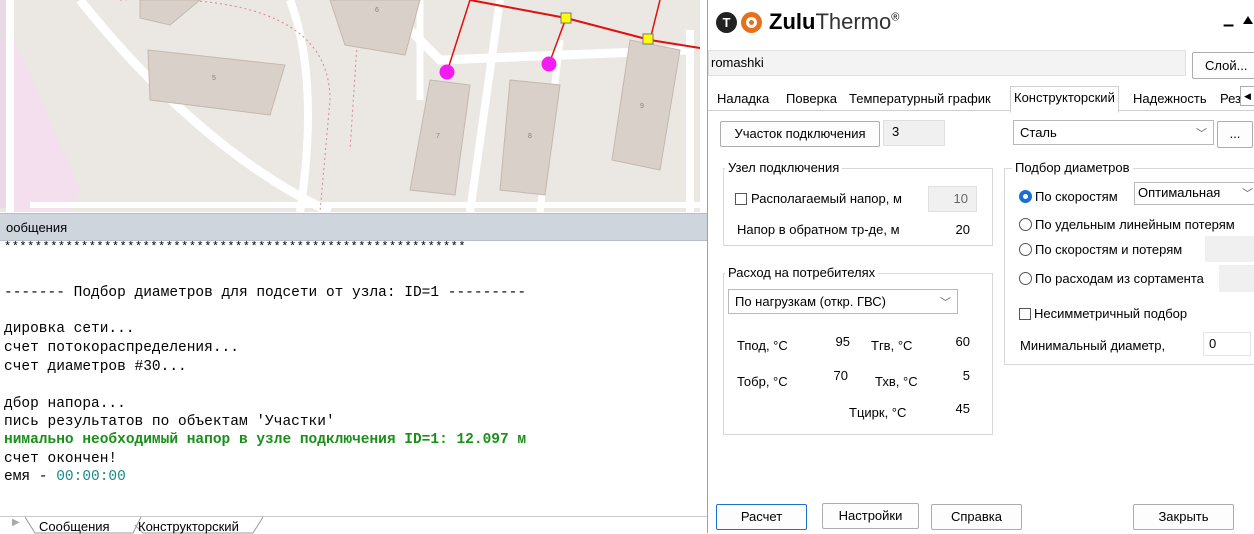  I want to click on tgv-value: 60, so click(954, 341).